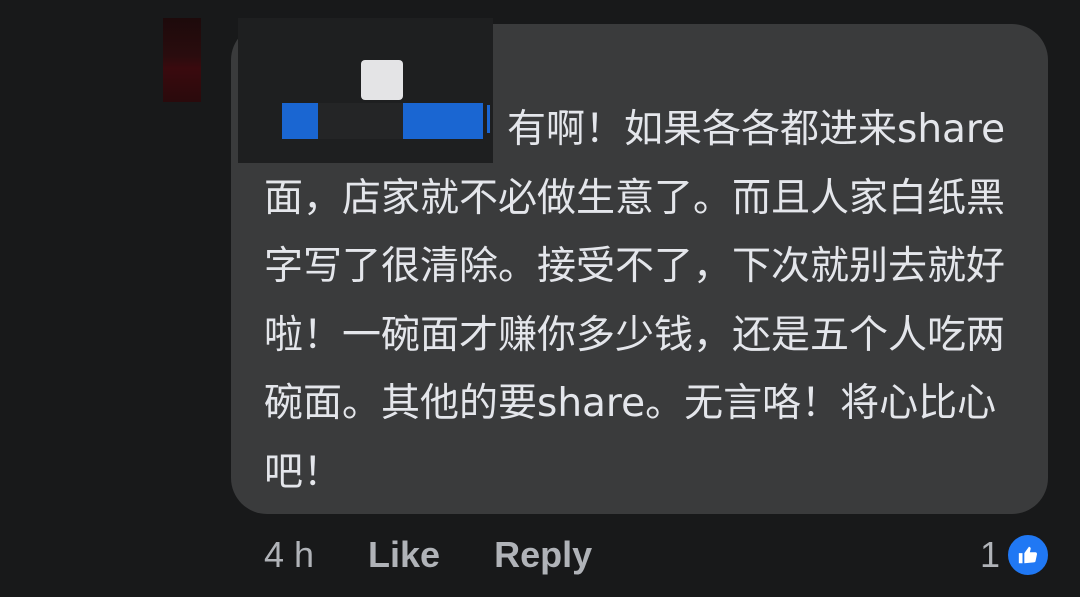 The image size is (1080, 597). Describe the element at coordinates (989, 554) in the screenshot. I see `reaction-count: 1` at that location.